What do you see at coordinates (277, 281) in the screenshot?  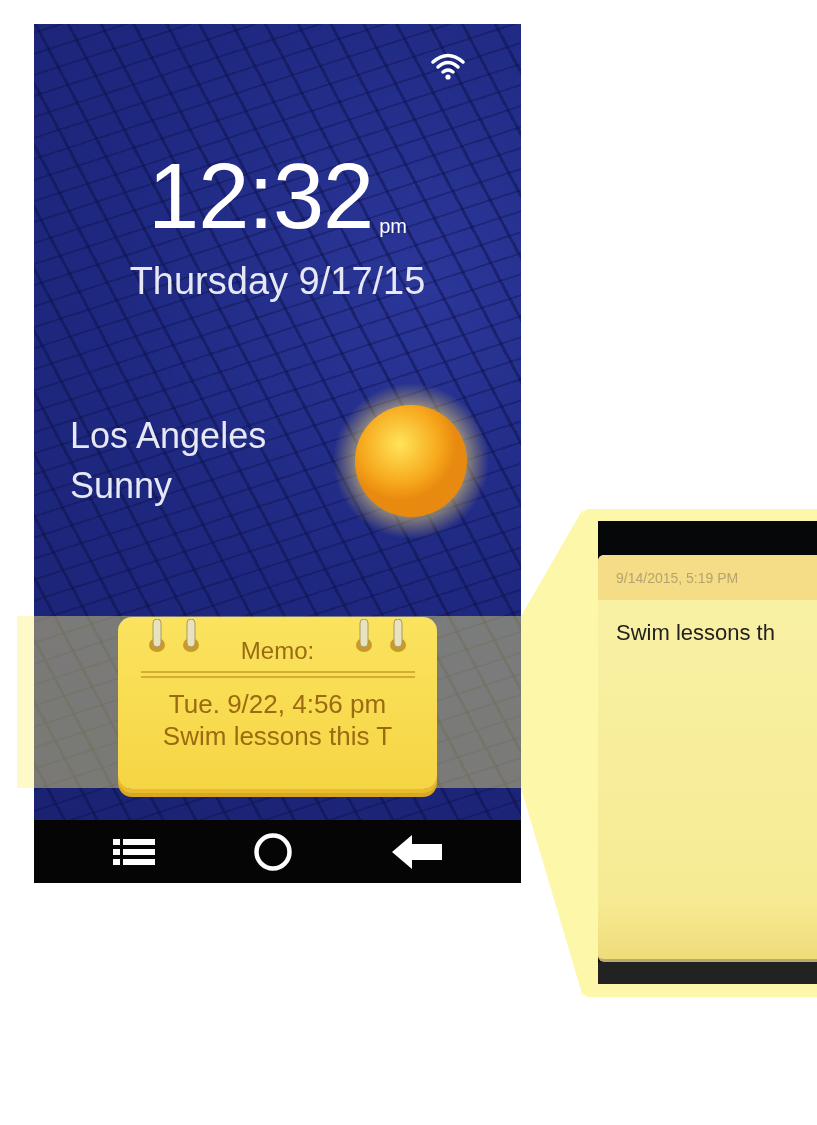 I see `clock-date: Thursday 9/17/15` at bounding box center [277, 281].